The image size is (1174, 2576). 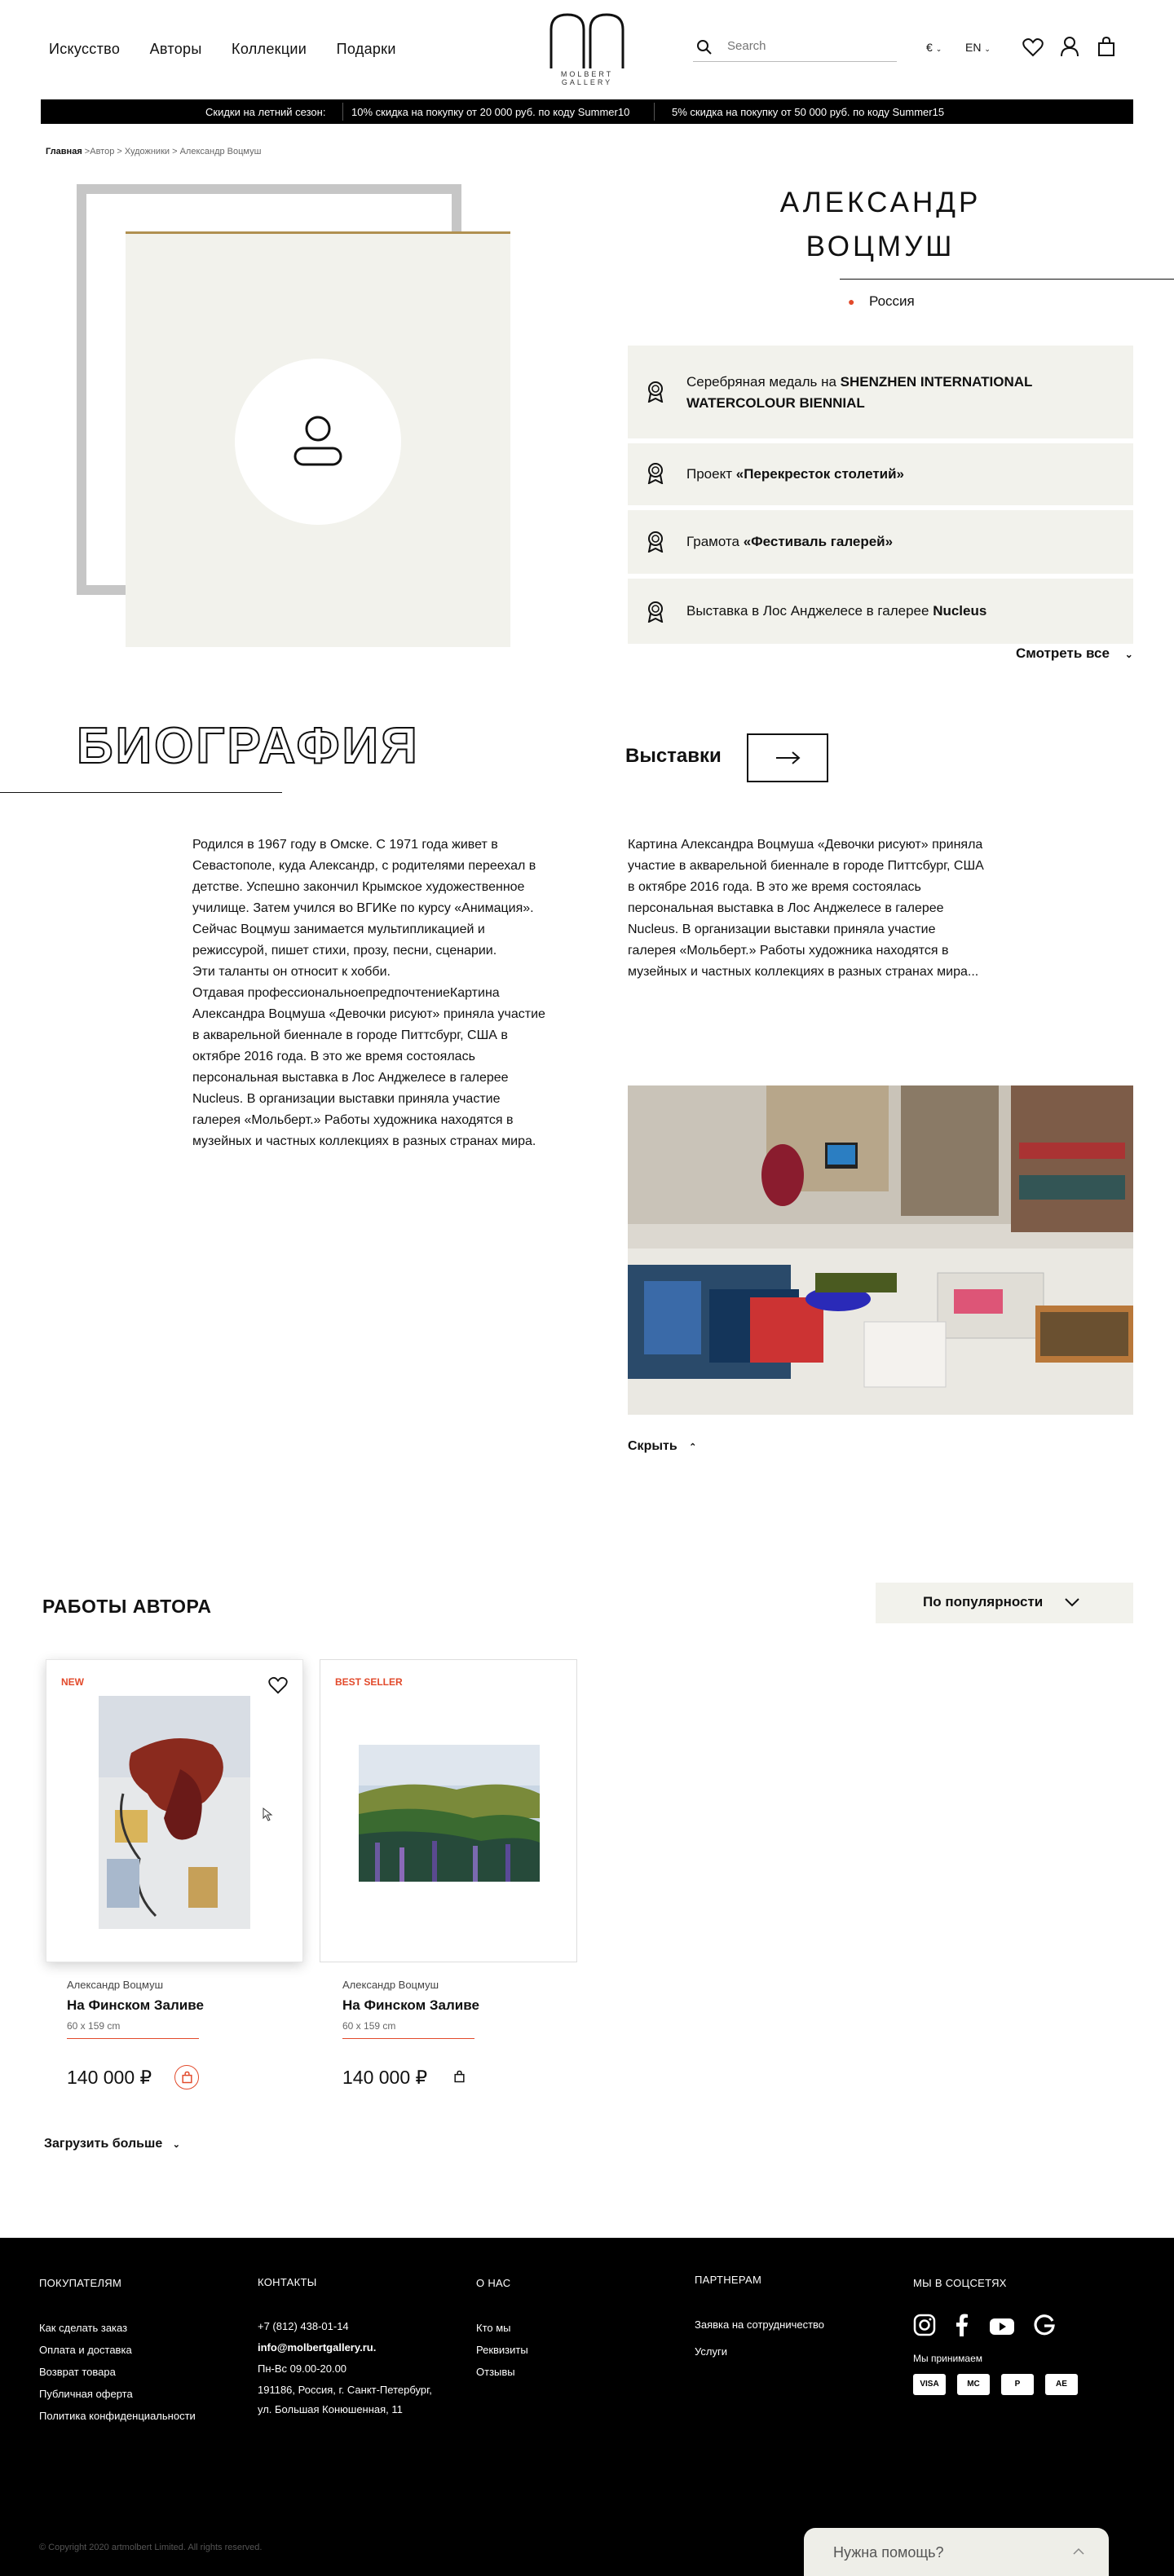 What do you see at coordinates (880, 1250) in the screenshot?
I see `studio-photo` at bounding box center [880, 1250].